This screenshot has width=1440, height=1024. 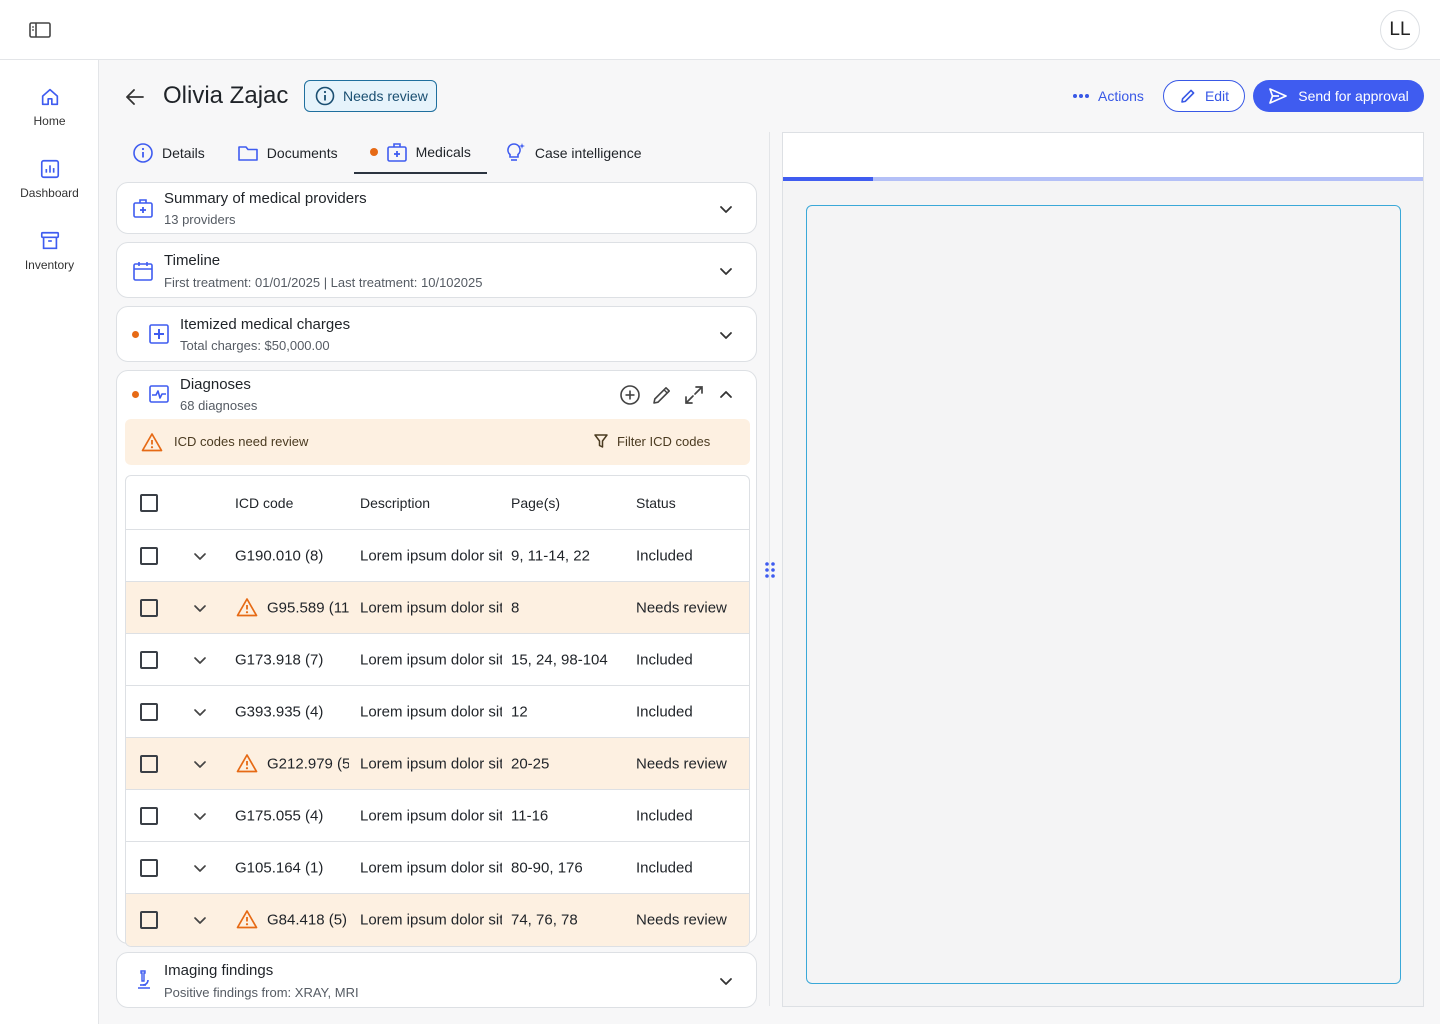 What do you see at coordinates (536, 502) in the screenshot?
I see `column-header-pages: Page(s)` at bounding box center [536, 502].